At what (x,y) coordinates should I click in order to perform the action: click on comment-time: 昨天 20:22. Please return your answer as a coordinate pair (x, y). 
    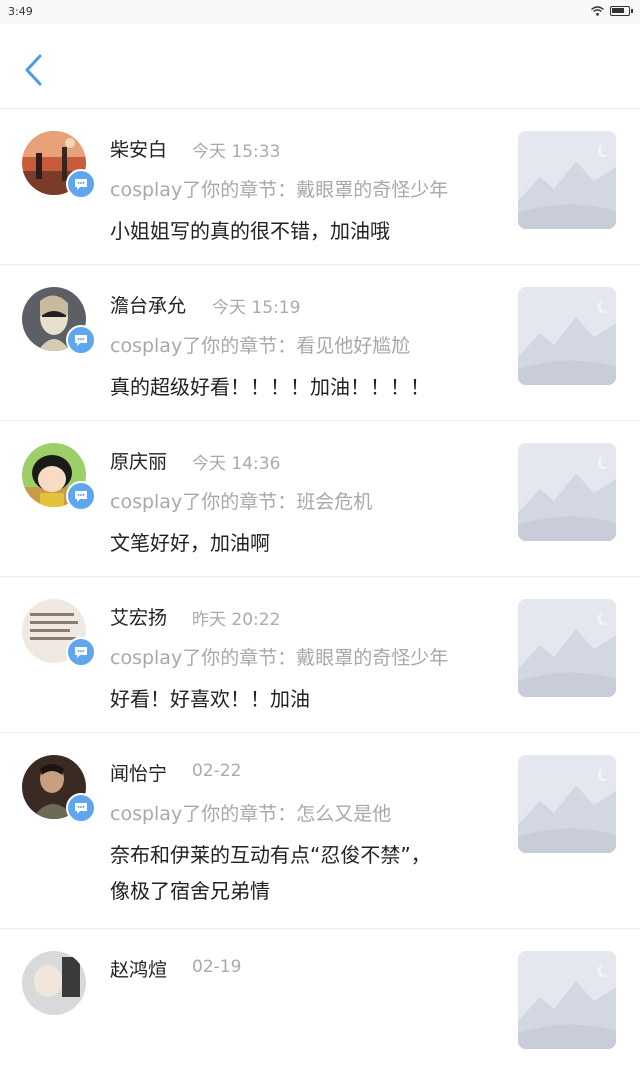
    Looking at the image, I should click on (236, 620).